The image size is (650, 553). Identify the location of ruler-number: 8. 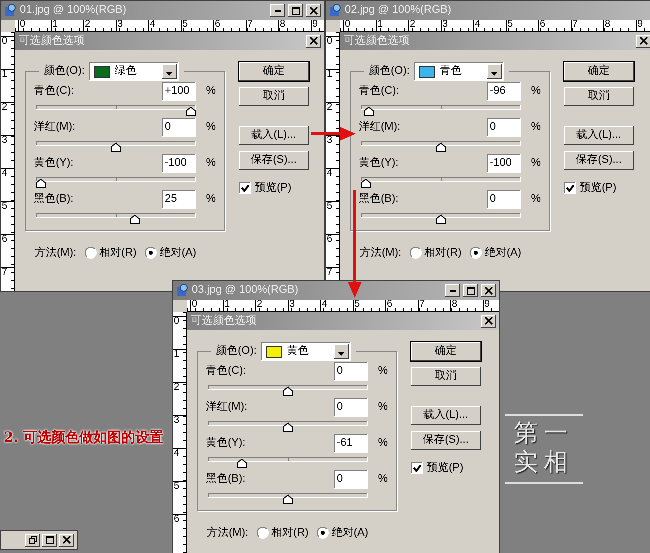
(294, 25).